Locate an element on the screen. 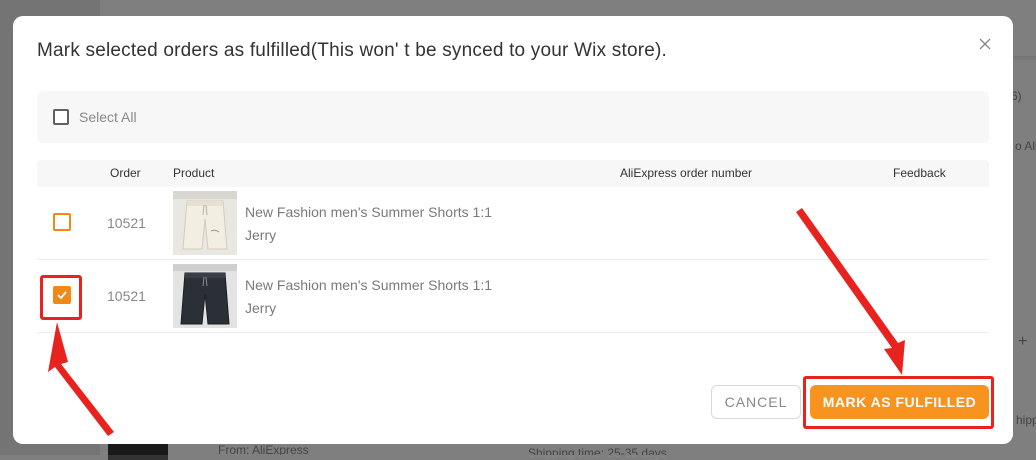  arrow-to-button is located at coordinates (850, 291).